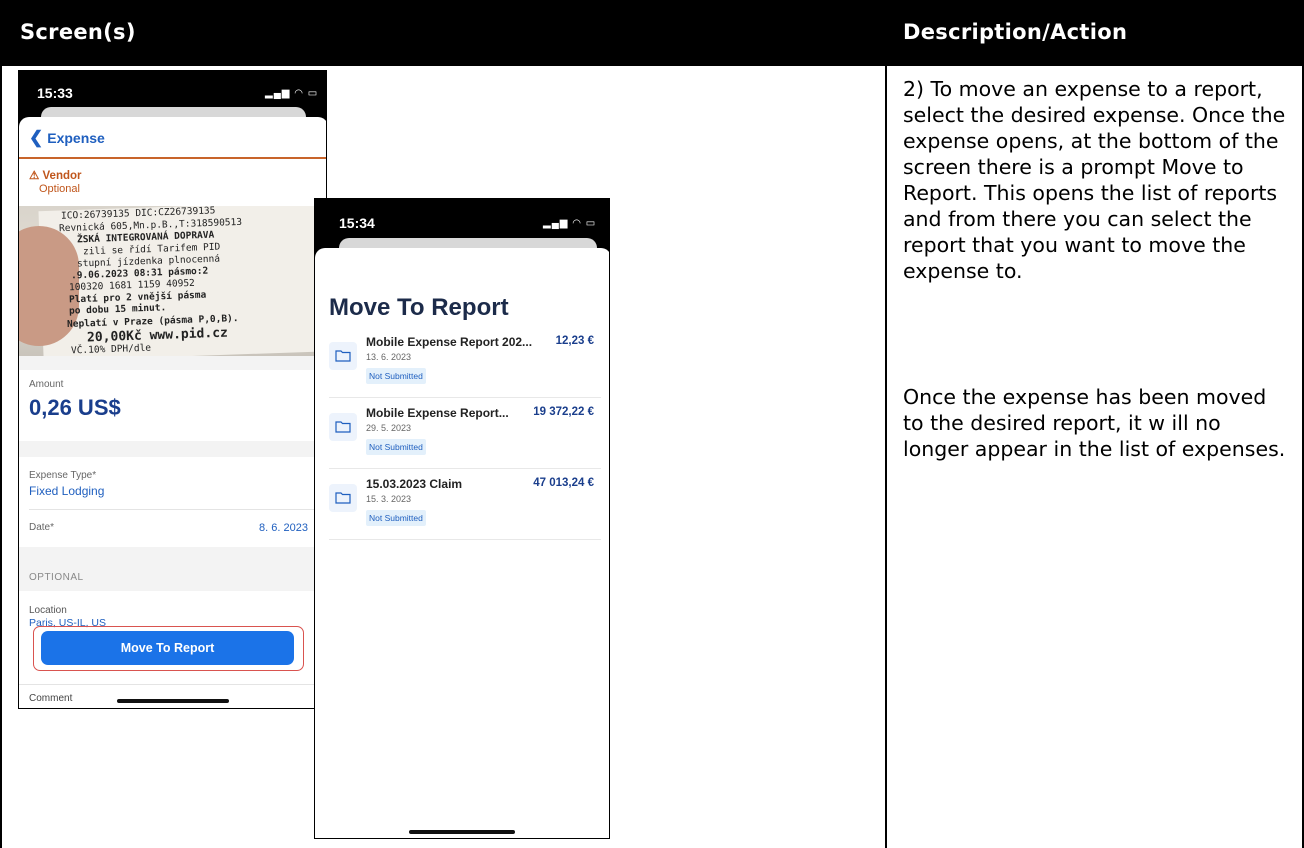  What do you see at coordinates (59, 189) in the screenshot?
I see `vendor-hint: Optional` at bounding box center [59, 189].